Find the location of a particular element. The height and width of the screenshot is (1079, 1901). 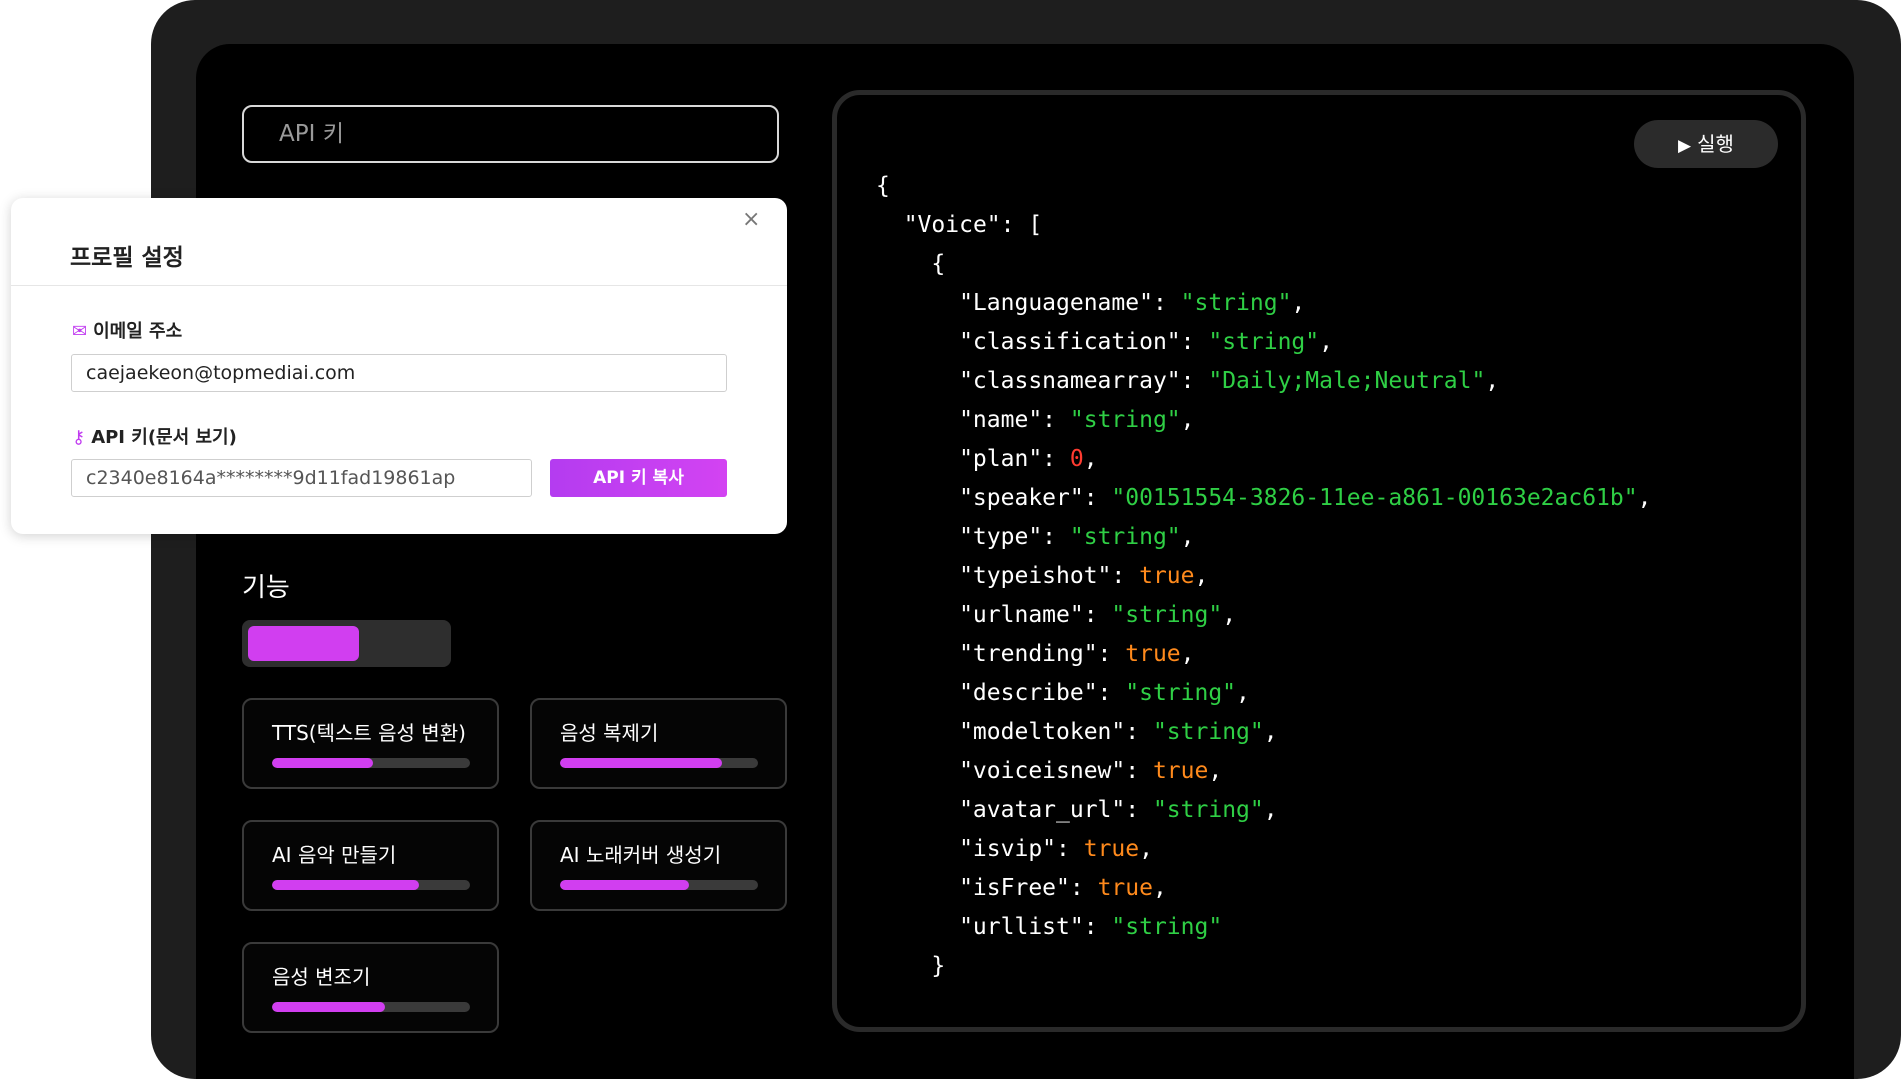

api-key-field: c2340e8164a********9d11fad19861ap is located at coordinates (301, 478).